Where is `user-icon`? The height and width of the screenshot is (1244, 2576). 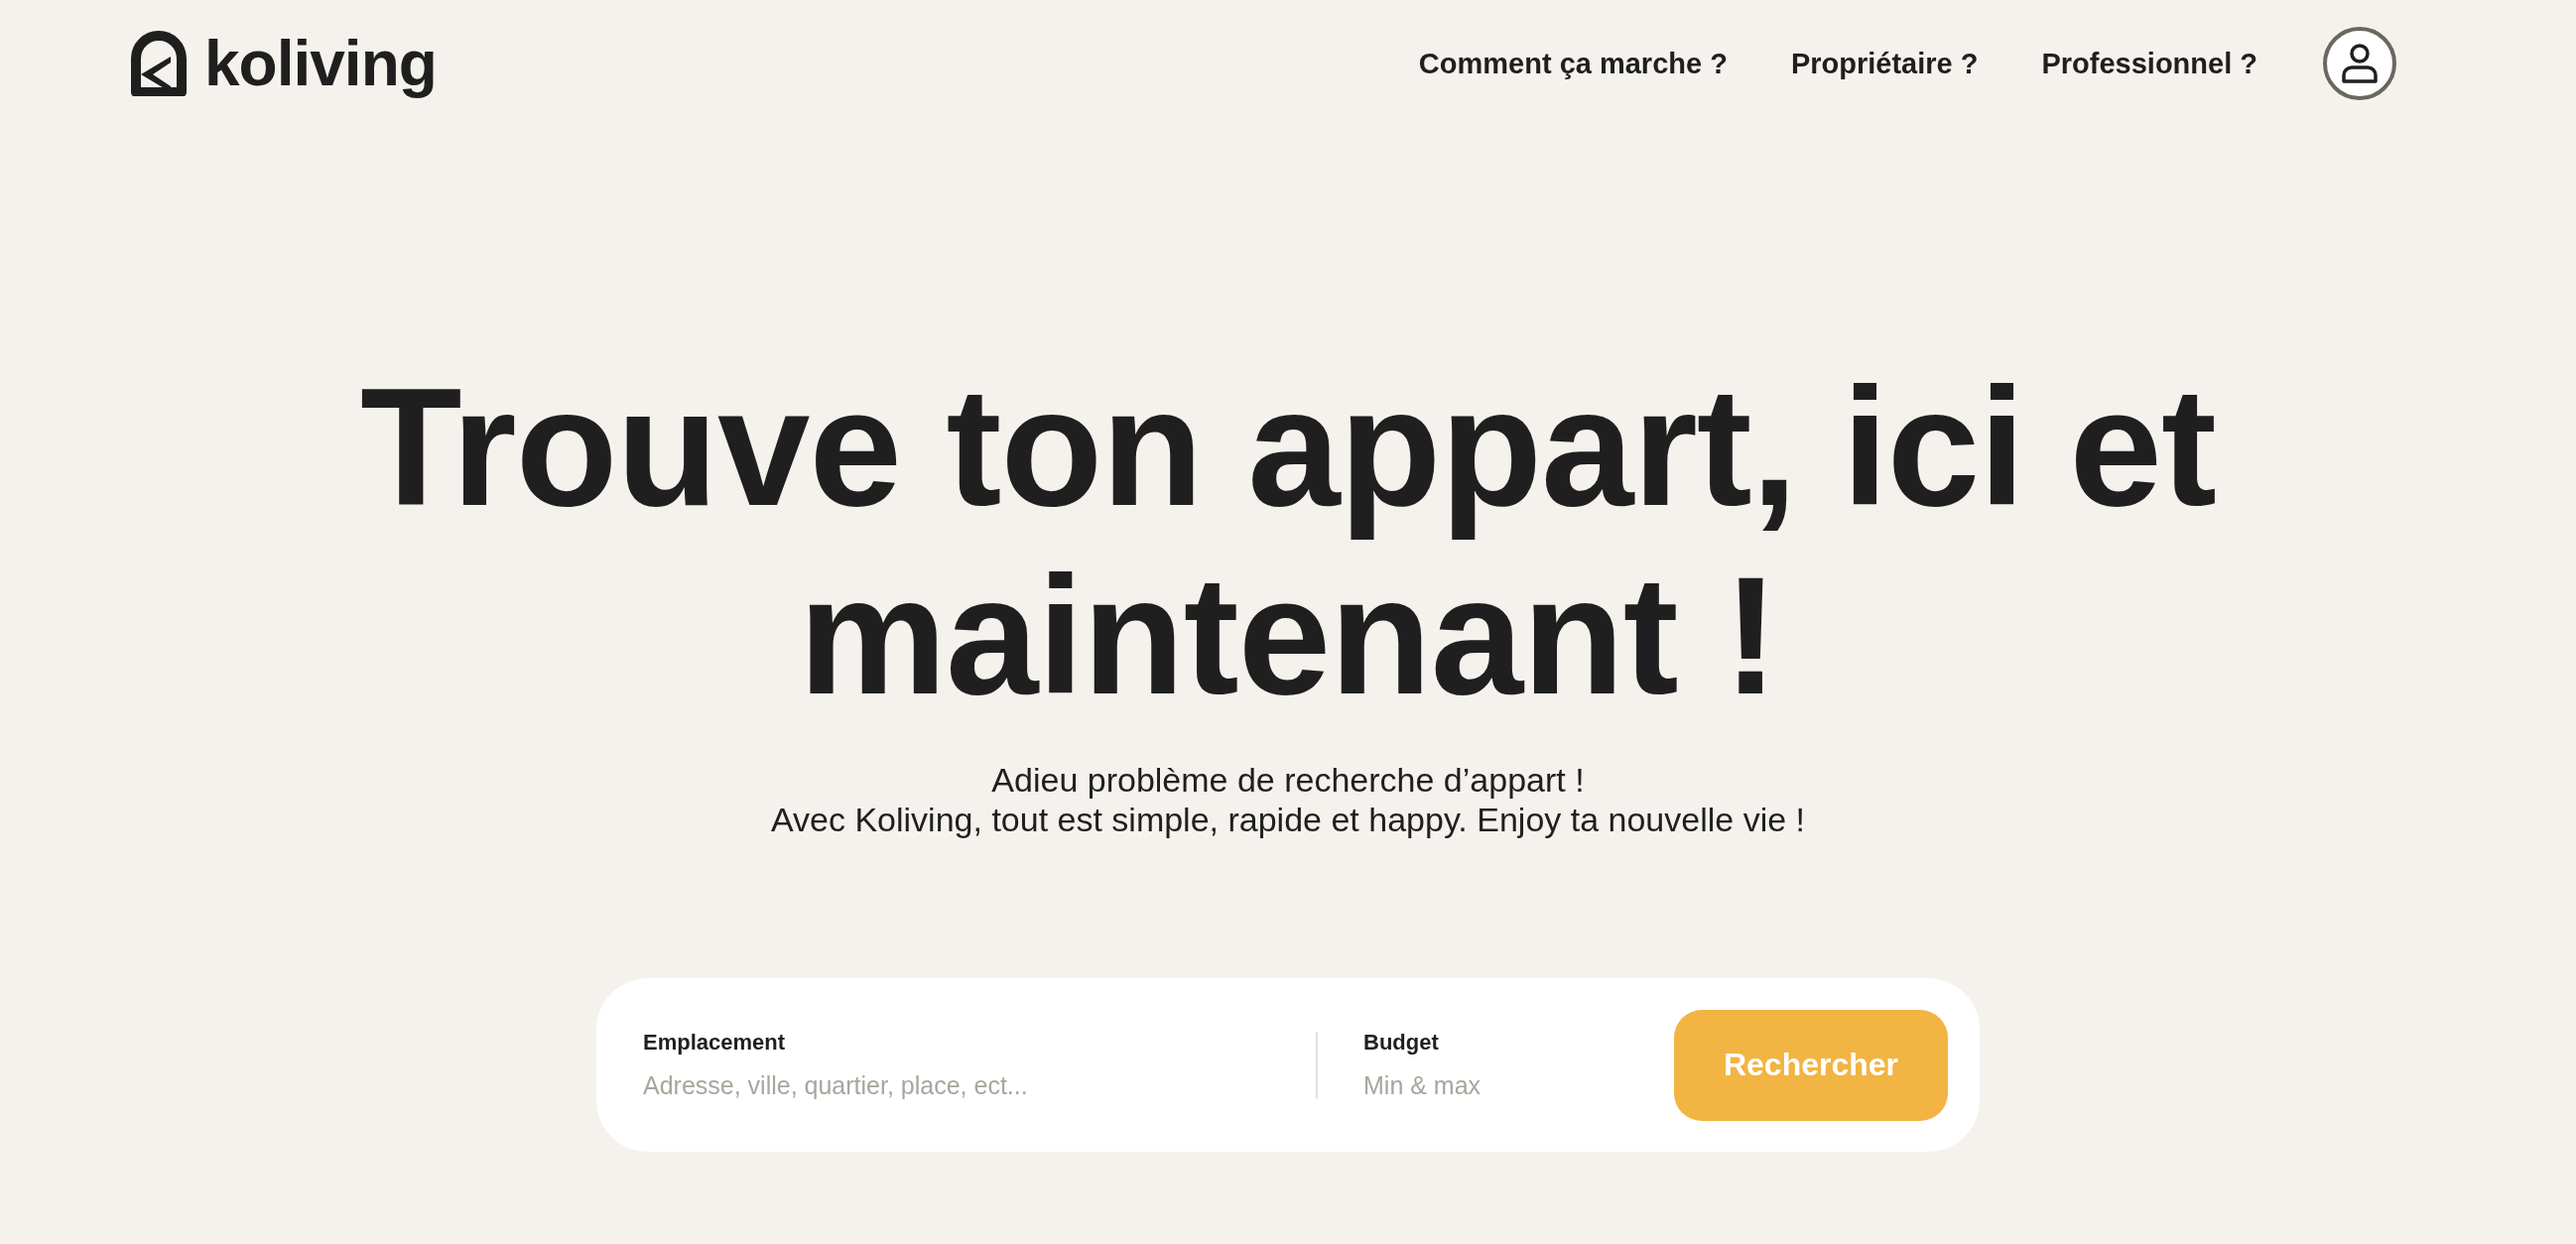
user-icon is located at coordinates (2360, 64).